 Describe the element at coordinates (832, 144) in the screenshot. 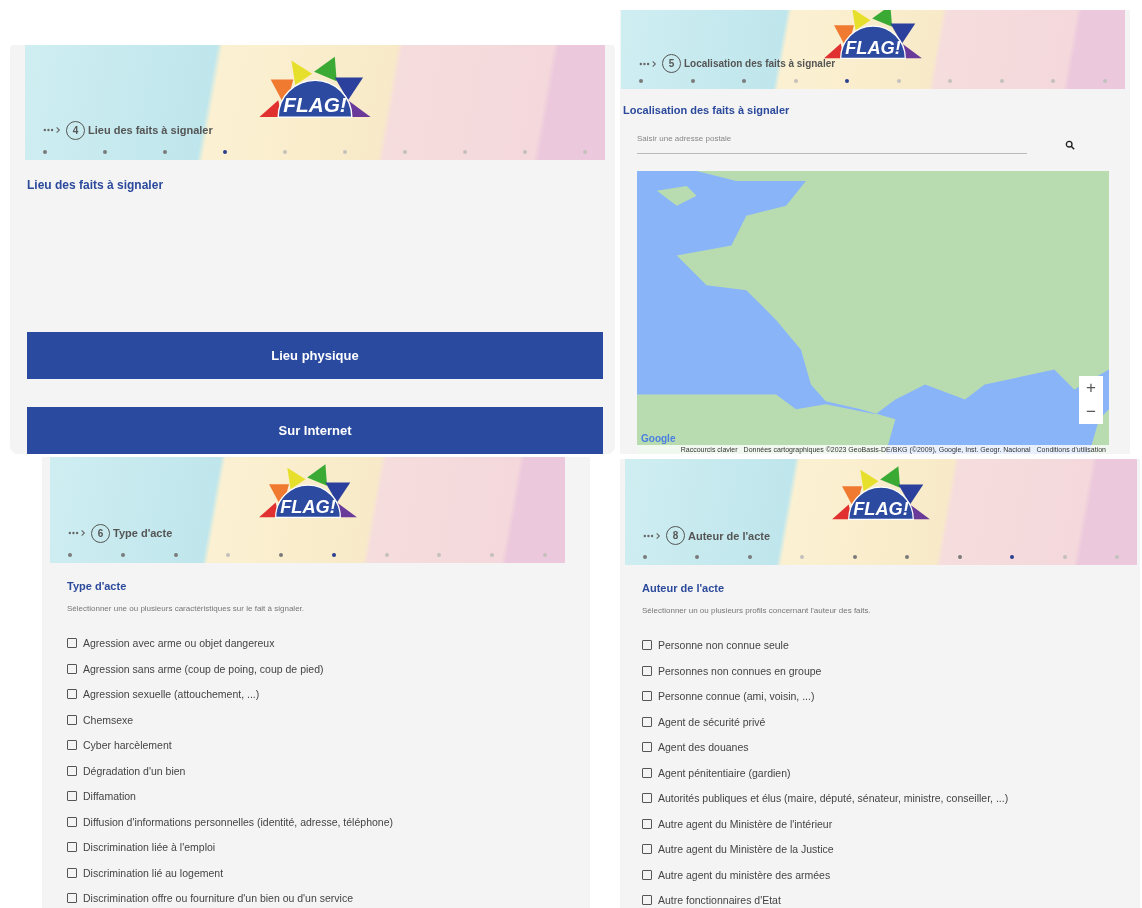

I see `address-field: Saisir une adresse postale` at that location.